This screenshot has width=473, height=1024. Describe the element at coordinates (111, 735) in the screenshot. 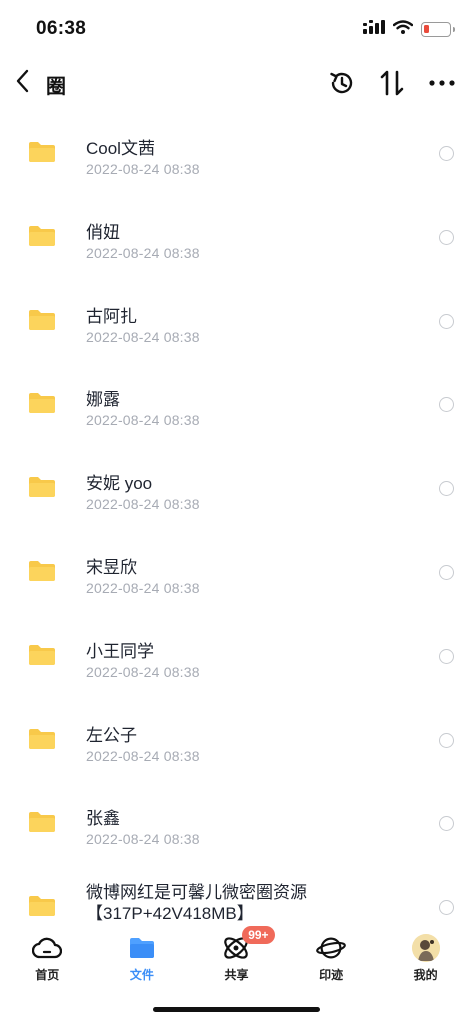

I see `file-name: 左公子` at that location.